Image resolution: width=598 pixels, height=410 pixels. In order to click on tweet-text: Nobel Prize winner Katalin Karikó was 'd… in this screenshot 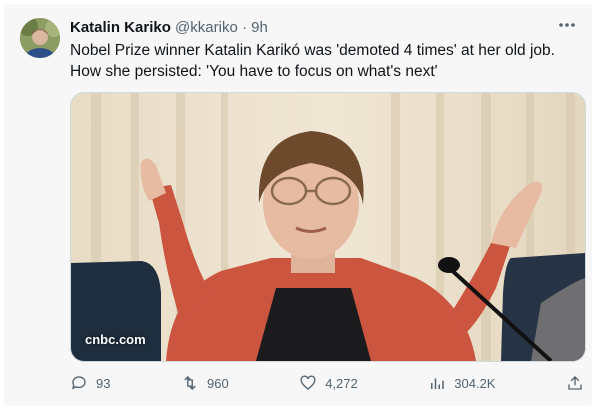, I will do `click(325, 61)`.